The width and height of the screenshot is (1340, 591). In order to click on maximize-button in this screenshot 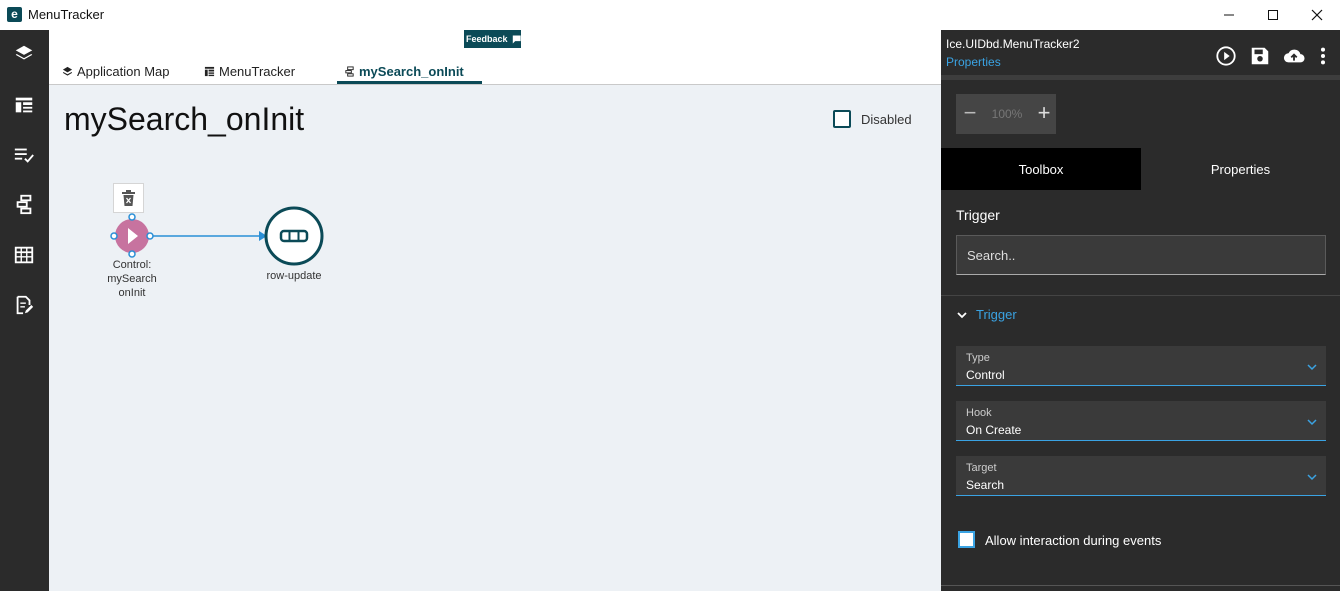, I will do `click(1273, 15)`.